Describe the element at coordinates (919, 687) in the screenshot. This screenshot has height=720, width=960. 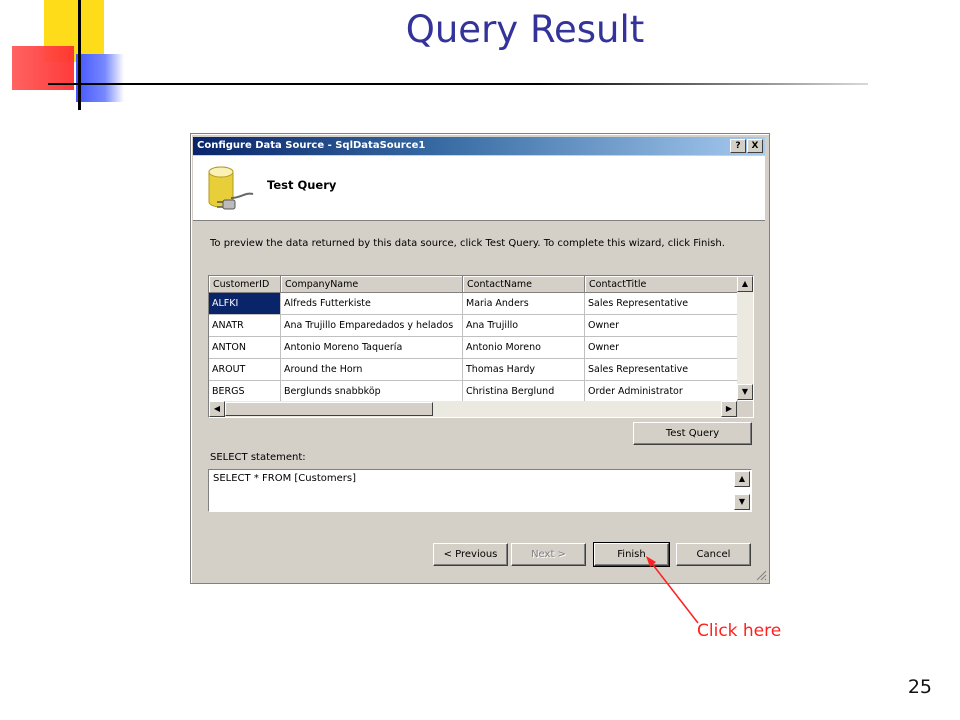
I see `slide-number: 25` at that location.